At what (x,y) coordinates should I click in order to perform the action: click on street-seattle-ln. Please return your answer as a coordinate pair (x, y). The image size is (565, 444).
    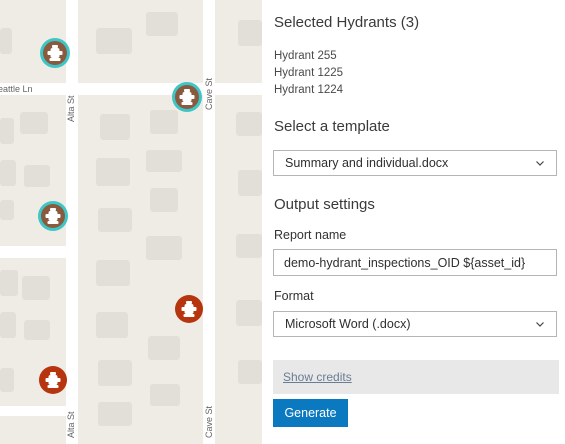
    Looking at the image, I should click on (131, 89).